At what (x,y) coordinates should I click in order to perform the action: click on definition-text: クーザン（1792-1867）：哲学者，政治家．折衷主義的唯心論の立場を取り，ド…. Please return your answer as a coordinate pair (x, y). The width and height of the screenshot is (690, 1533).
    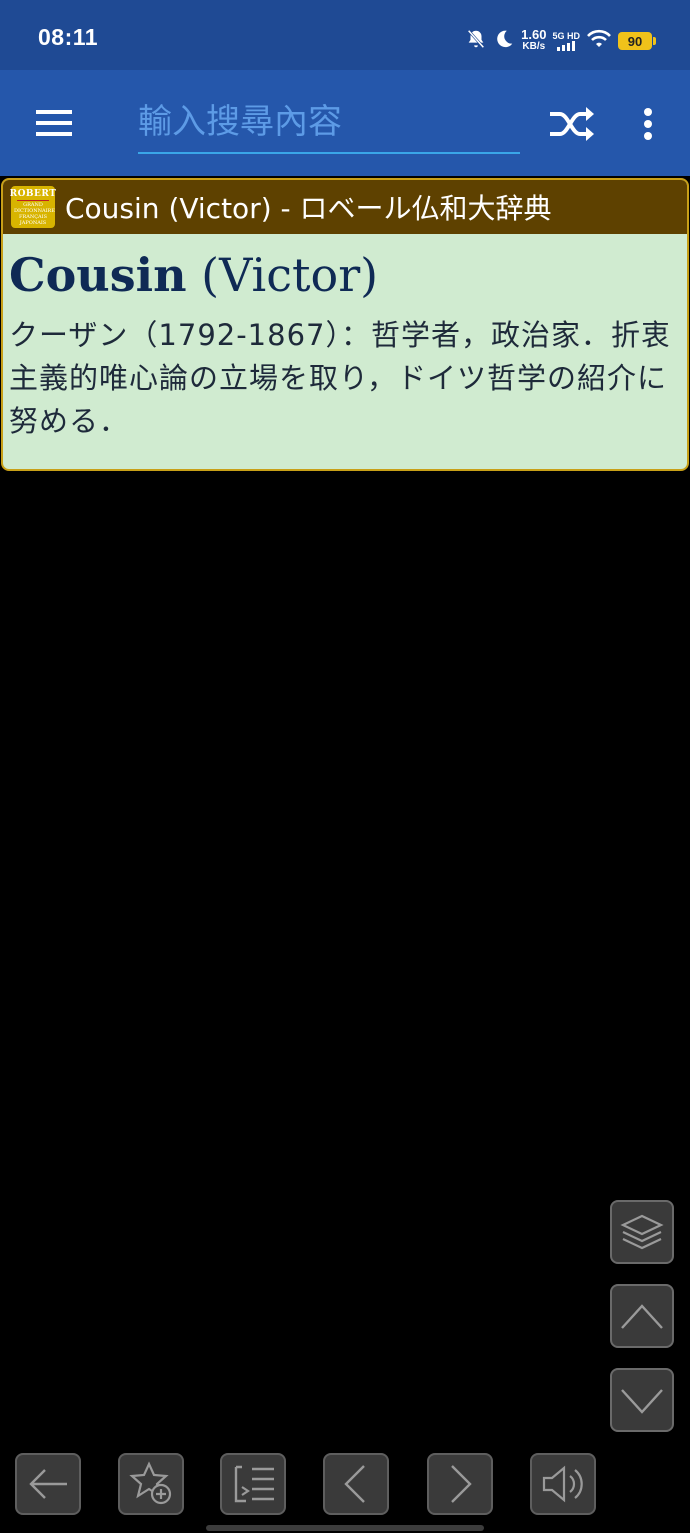
    Looking at the image, I should click on (340, 378).